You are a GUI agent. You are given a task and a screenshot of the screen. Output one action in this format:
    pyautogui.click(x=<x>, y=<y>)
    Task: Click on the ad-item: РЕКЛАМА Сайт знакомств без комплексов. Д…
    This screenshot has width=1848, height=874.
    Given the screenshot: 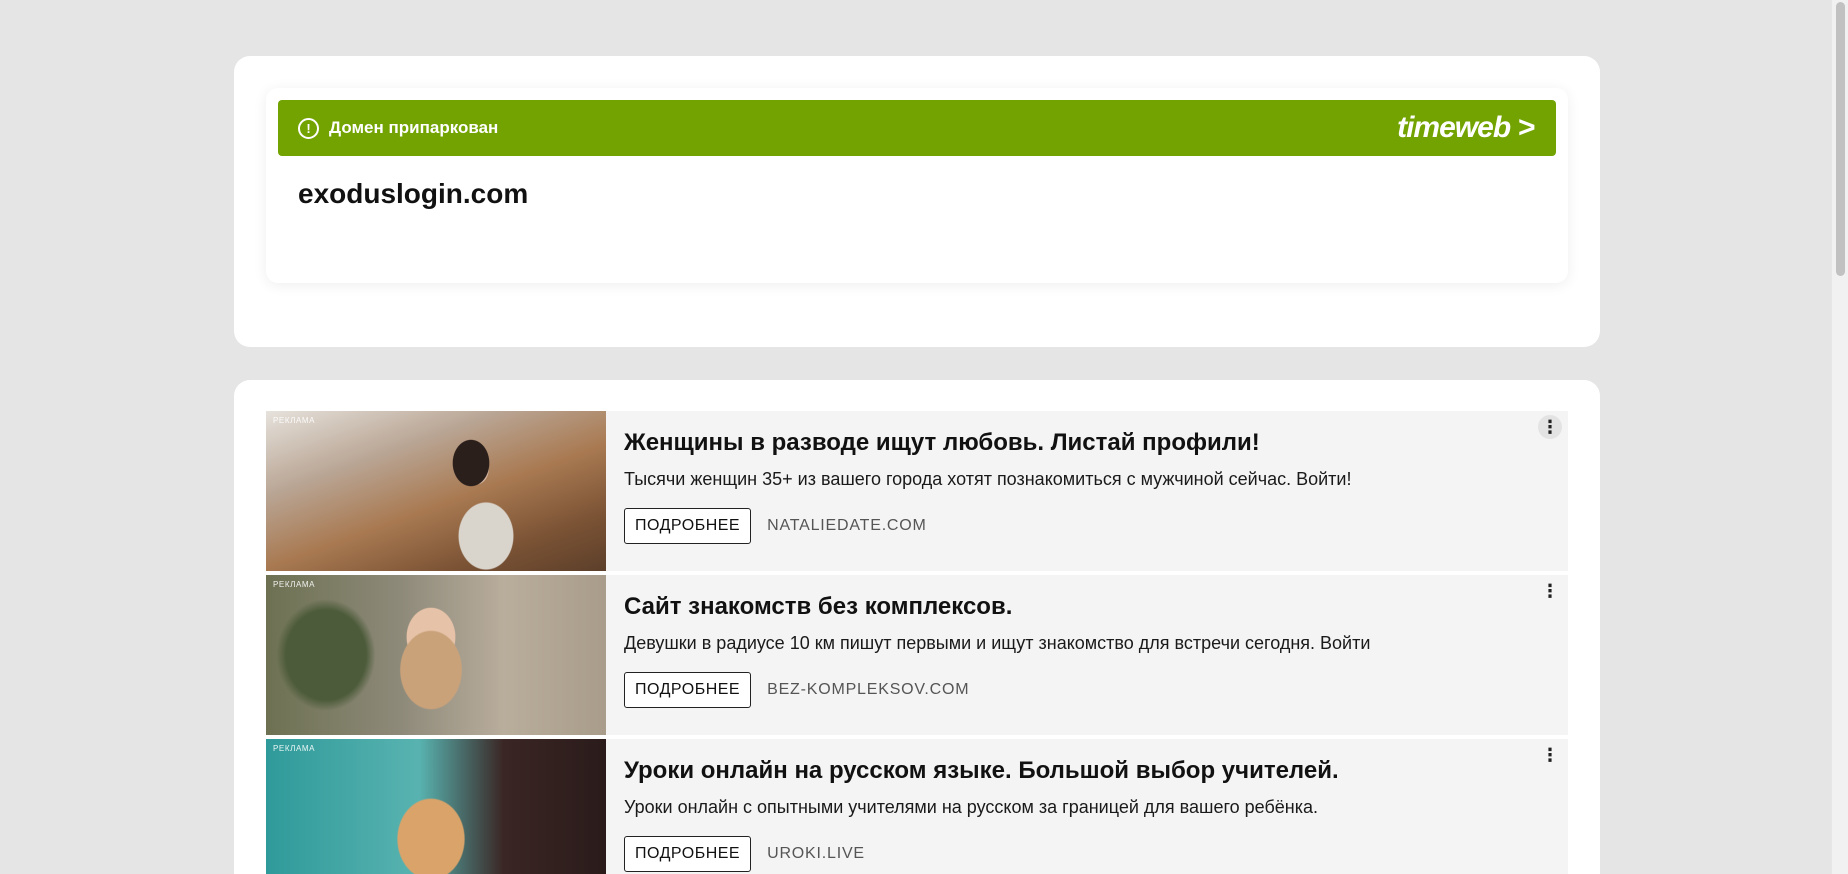 What is the action you would take?
    pyautogui.click(x=917, y=655)
    